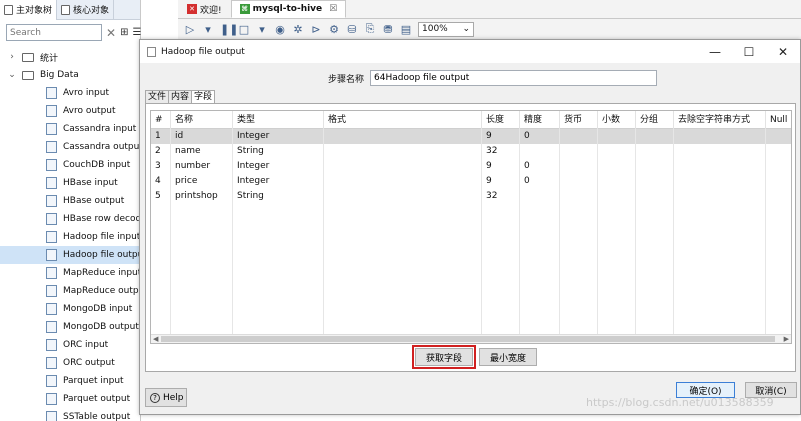  What do you see at coordinates (501, 120) in the screenshot?
I see `column-header: 长度` at bounding box center [501, 120].